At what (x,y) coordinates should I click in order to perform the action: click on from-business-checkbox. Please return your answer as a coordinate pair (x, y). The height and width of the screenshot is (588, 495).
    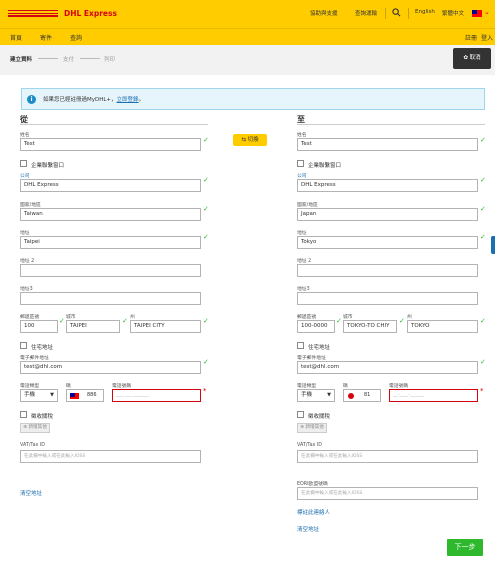
    Looking at the image, I should click on (23, 163).